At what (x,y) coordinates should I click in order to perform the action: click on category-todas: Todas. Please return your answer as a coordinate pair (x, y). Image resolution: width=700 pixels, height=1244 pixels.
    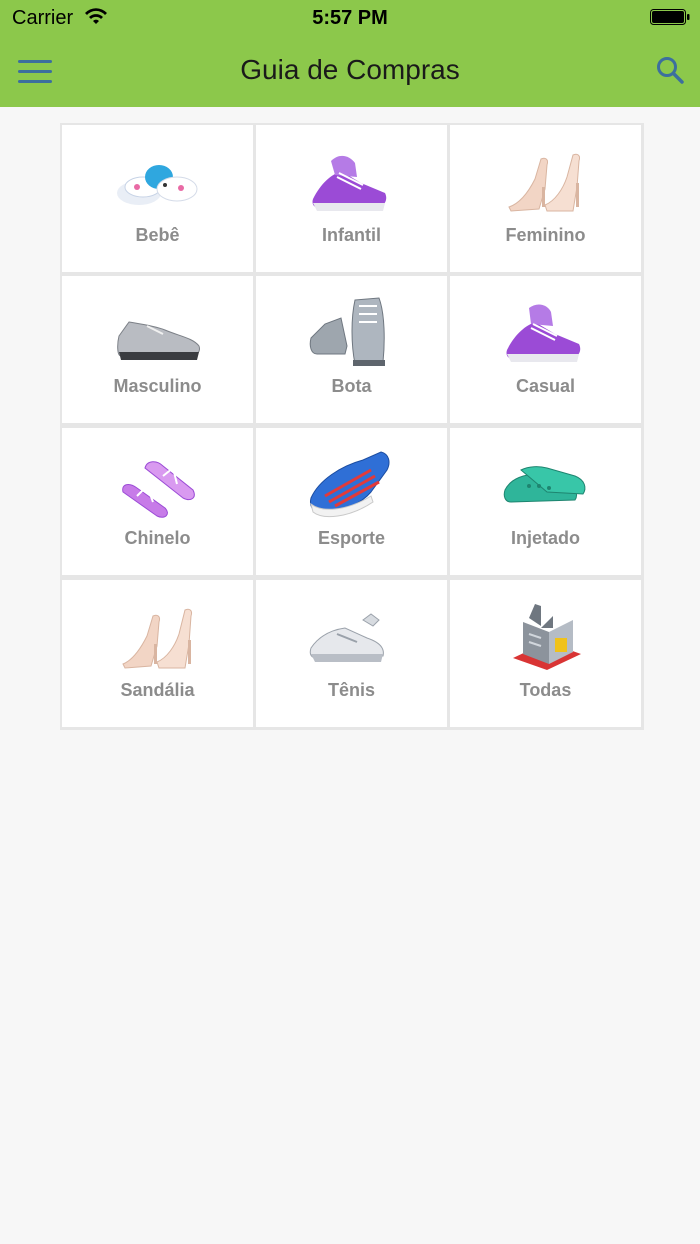
    Looking at the image, I should click on (545, 653).